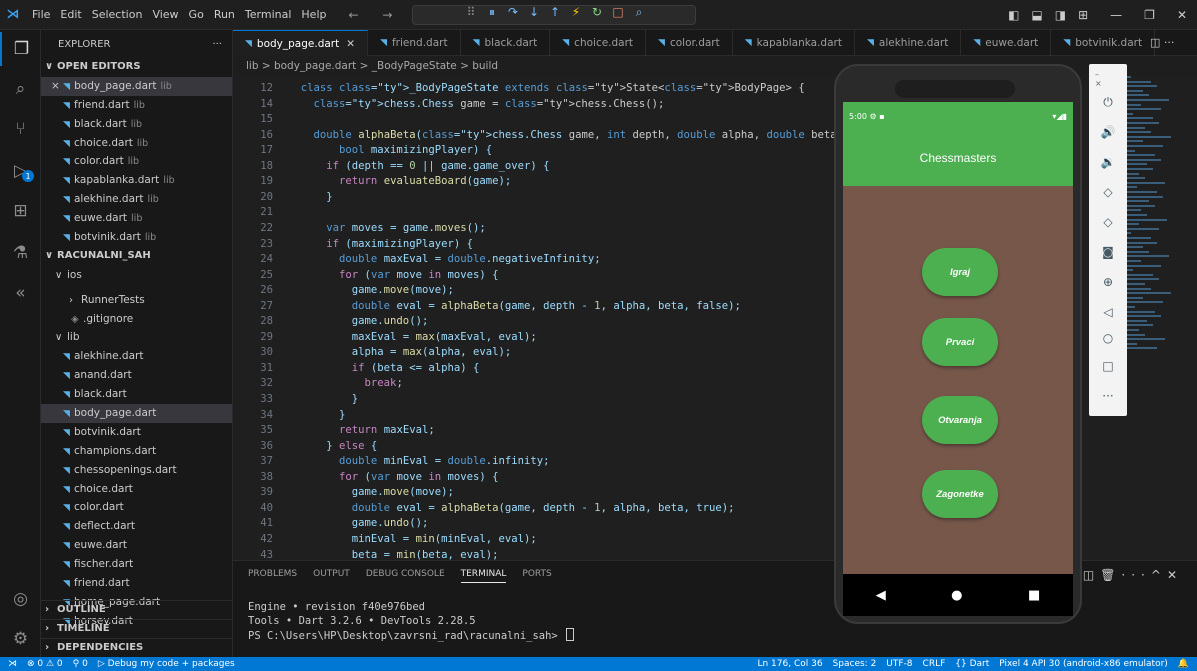 Image resolution: width=1197 pixels, height=671 pixels. What do you see at coordinates (1159, 575) in the screenshot?
I see `maximize-panel-icon: ^` at bounding box center [1159, 575].